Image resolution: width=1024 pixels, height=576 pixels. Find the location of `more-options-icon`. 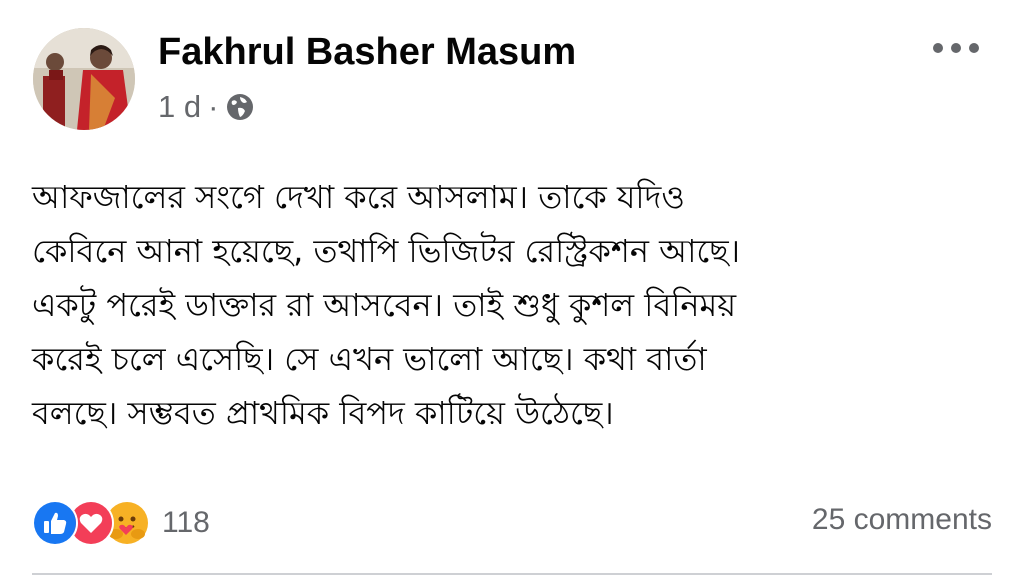

more-options-icon is located at coordinates (956, 48).